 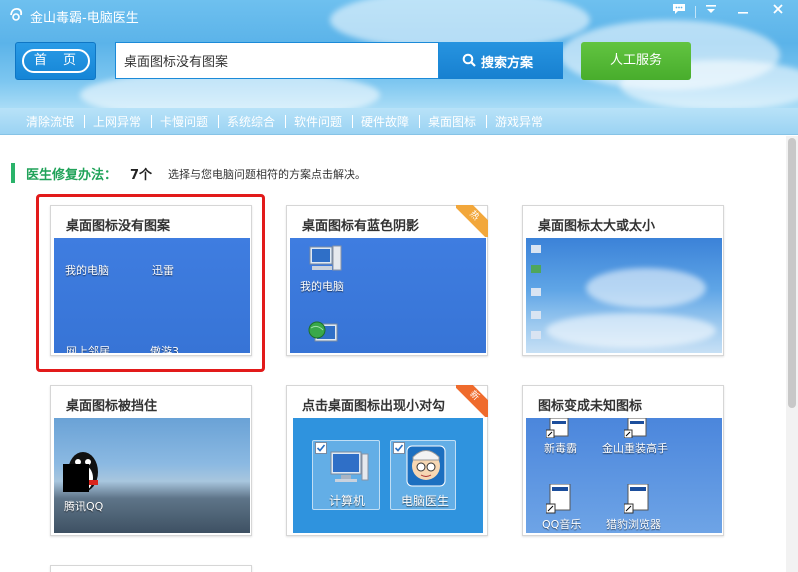 I want to click on chat-icon, so click(x=679, y=12).